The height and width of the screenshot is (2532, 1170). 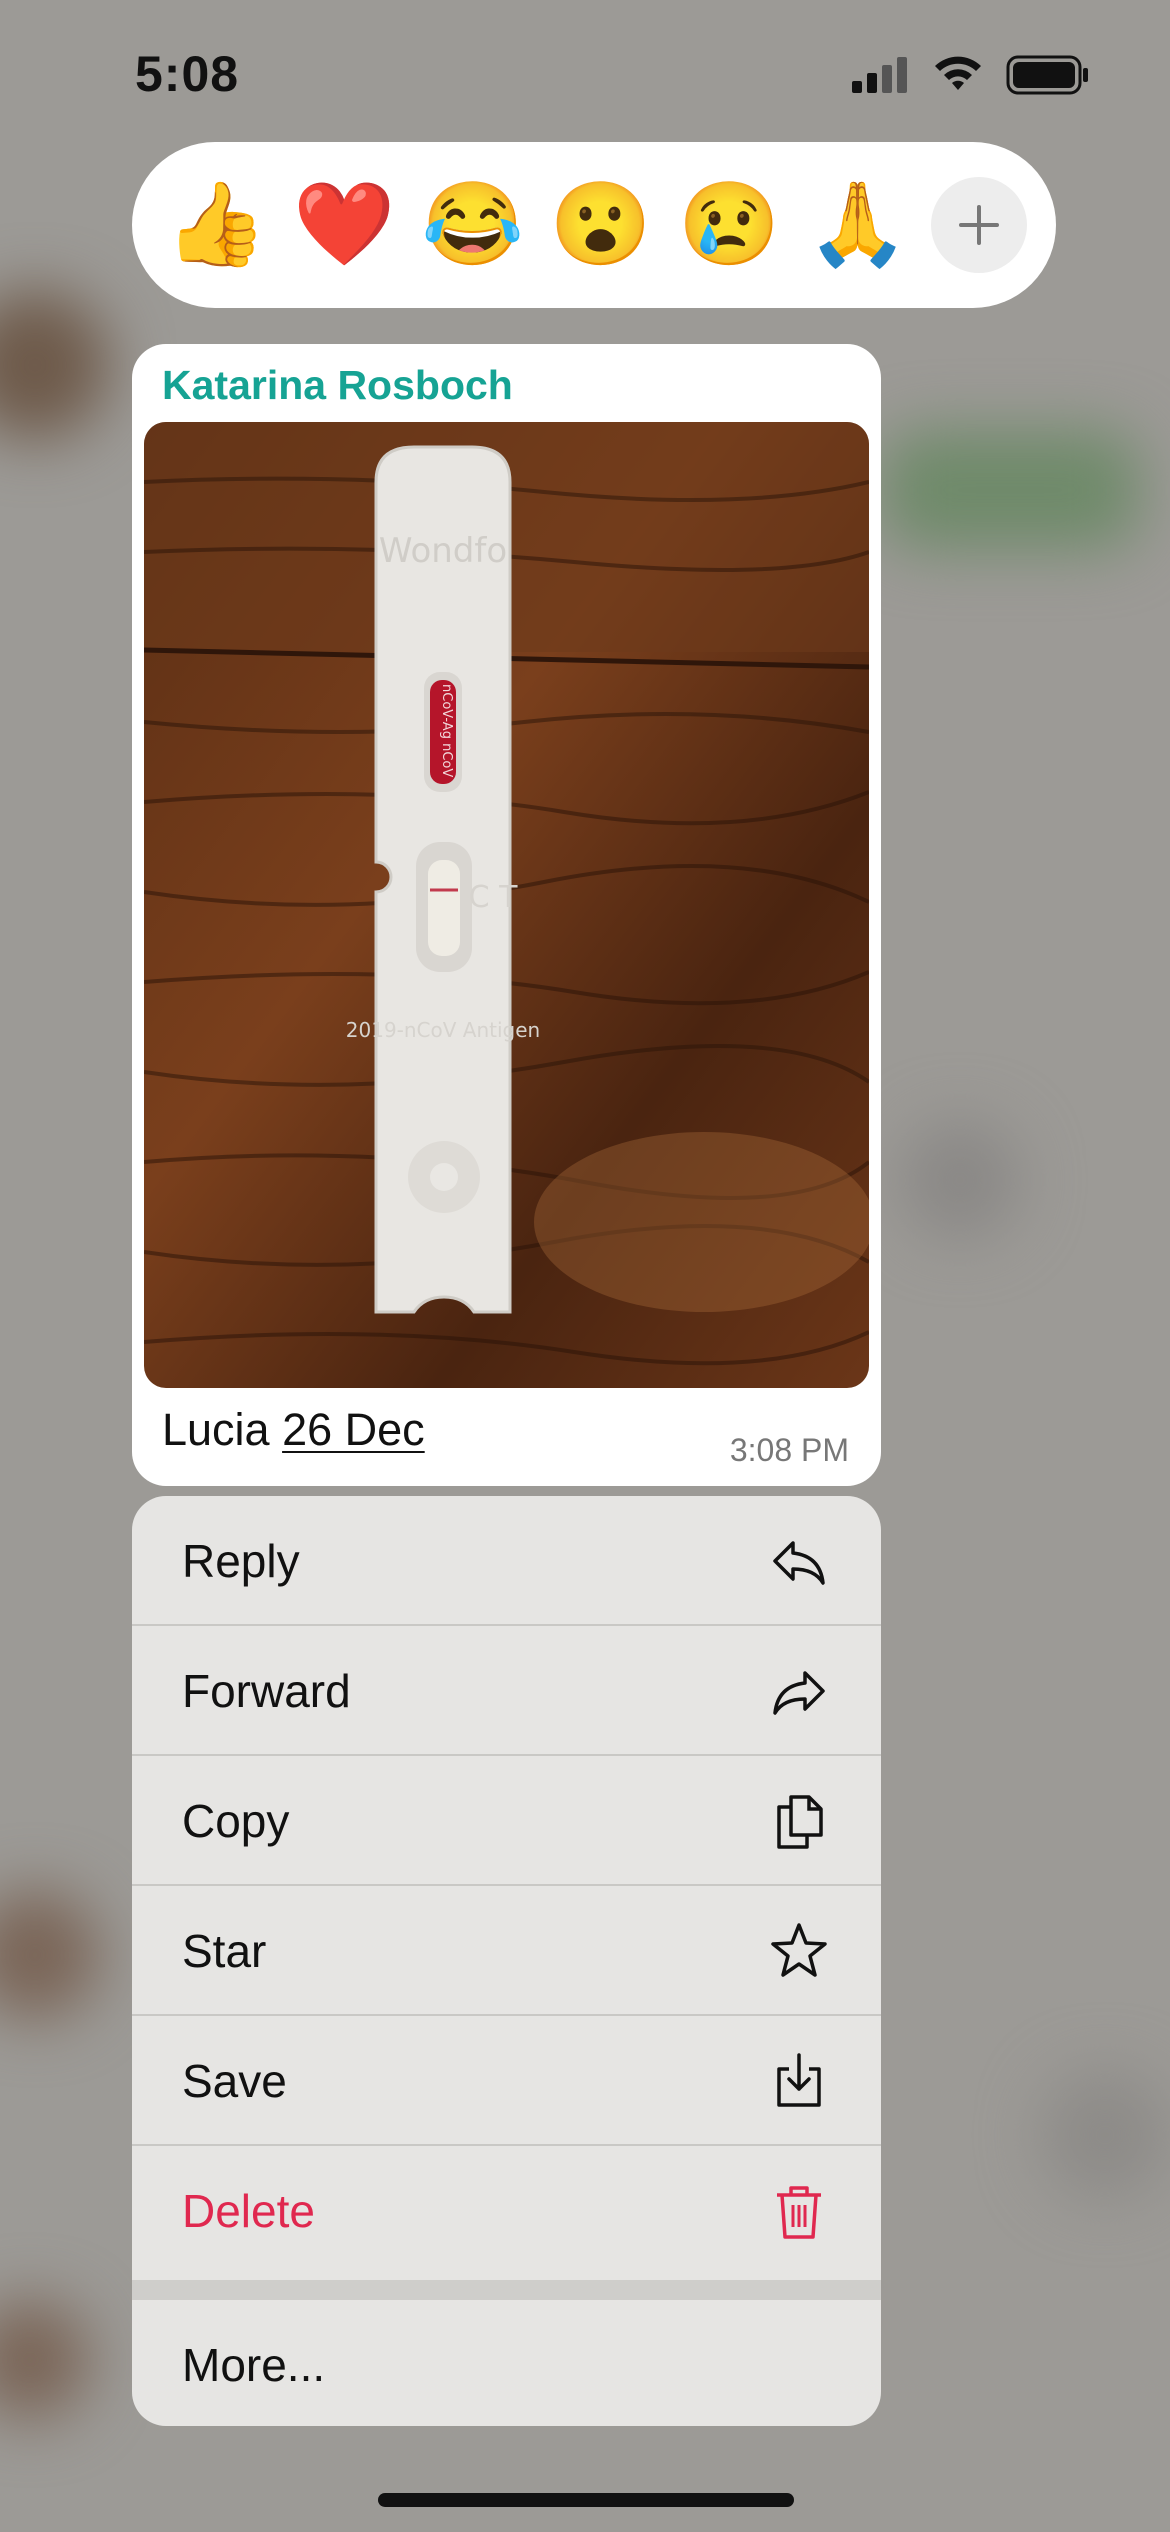 I want to click on home-indicator, so click(x=586, y=2500).